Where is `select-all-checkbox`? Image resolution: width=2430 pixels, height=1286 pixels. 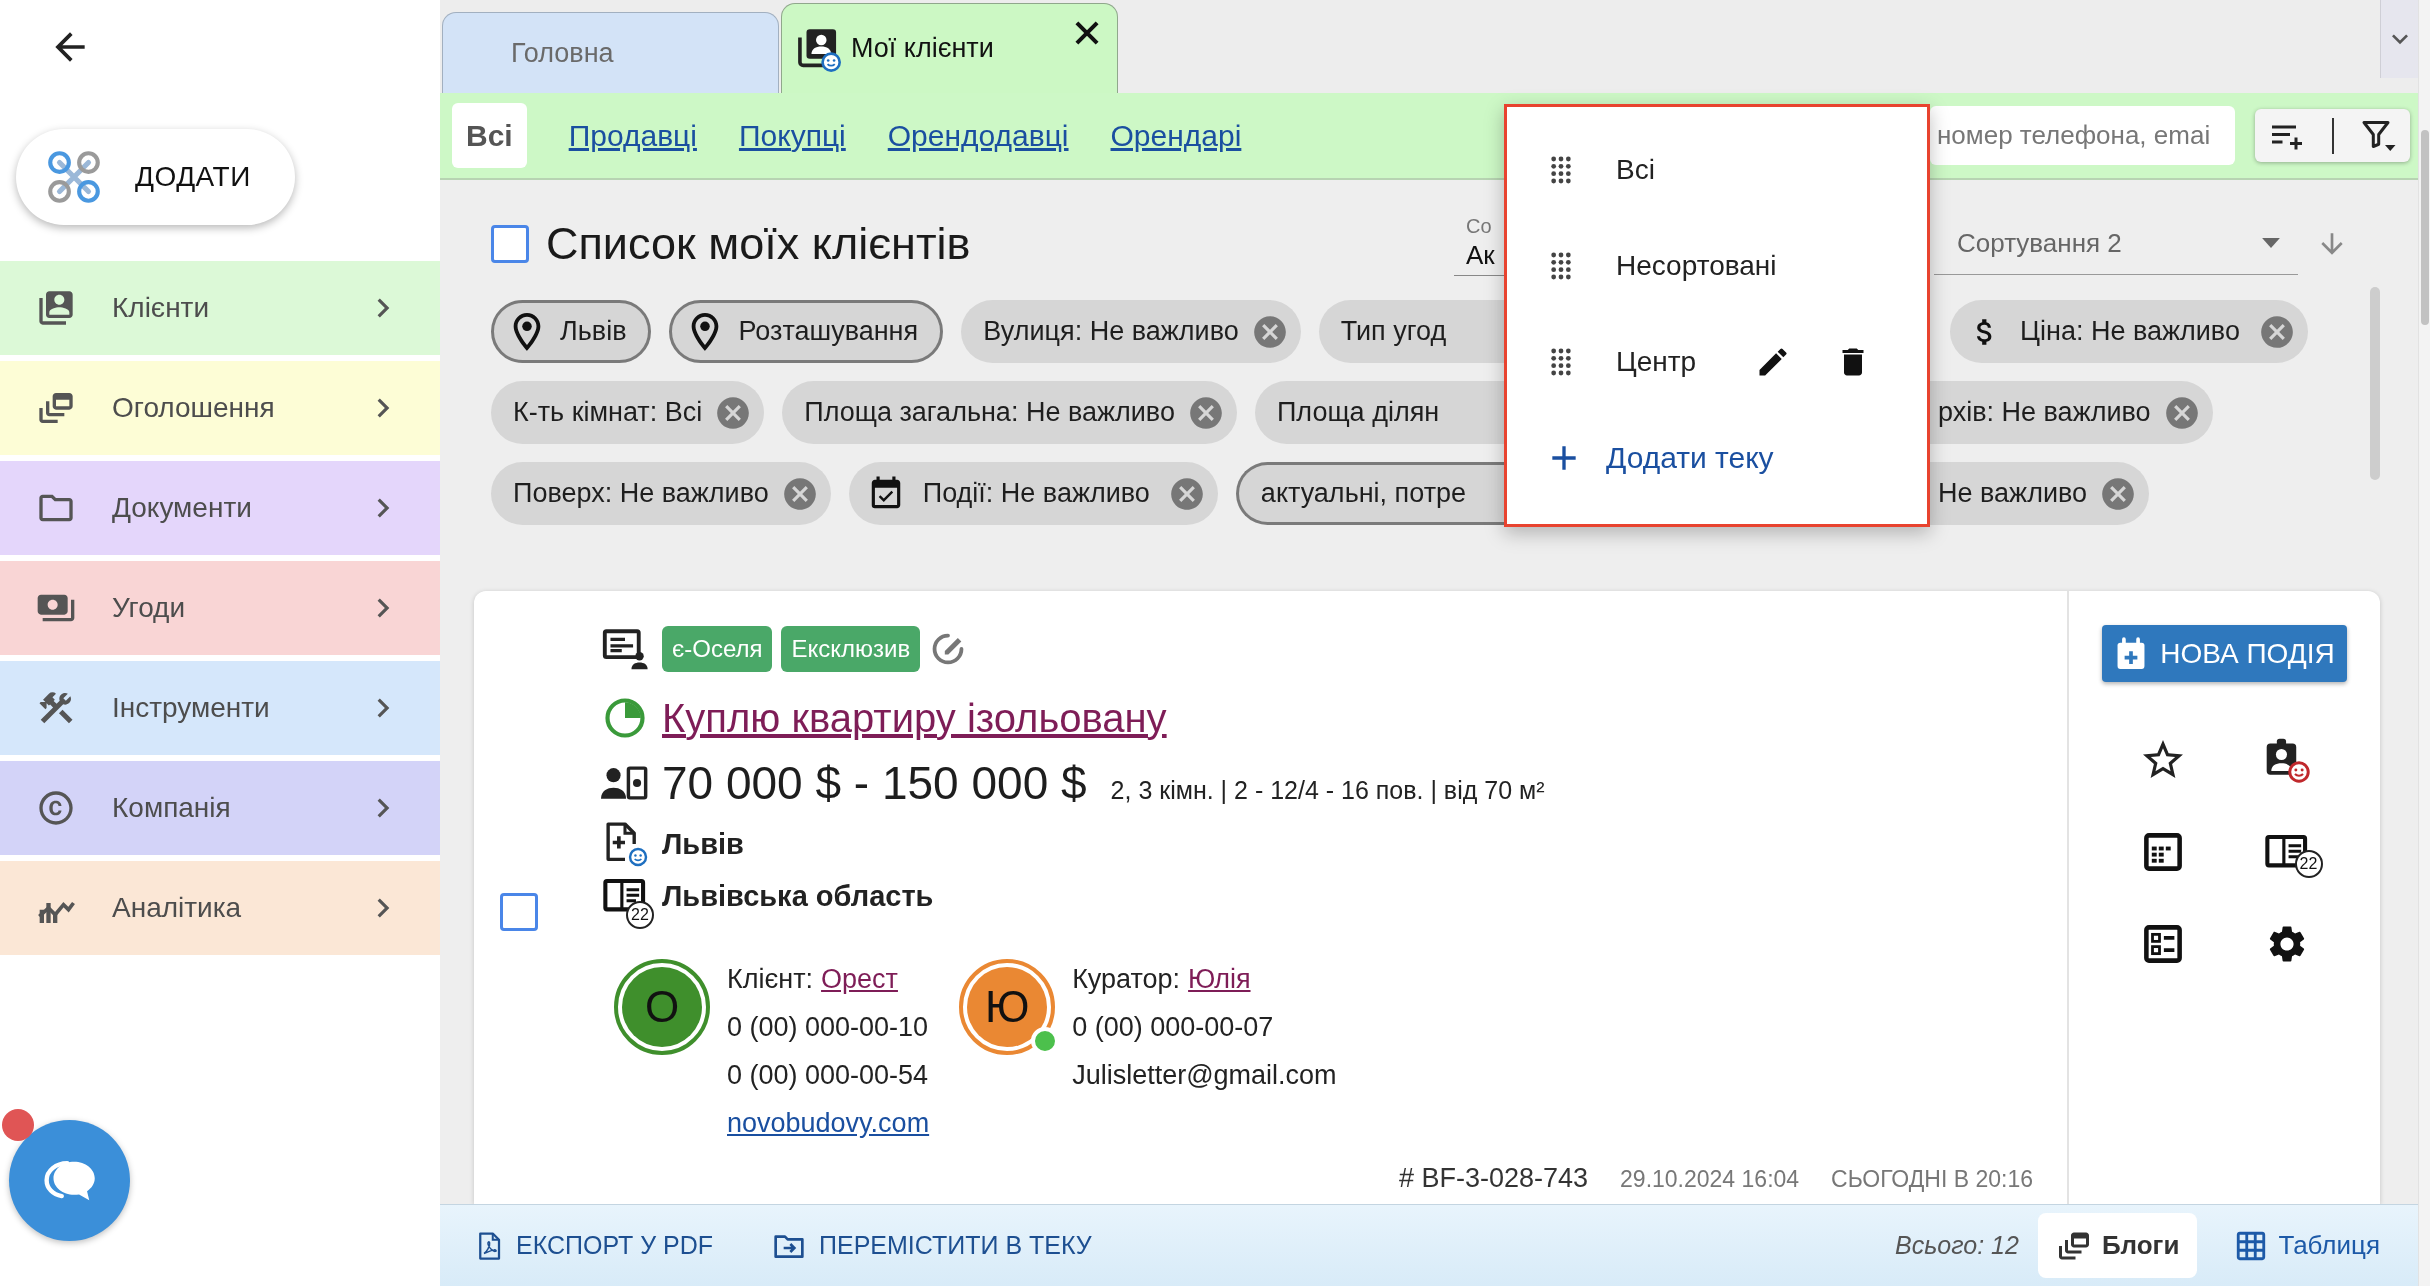
select-all-checkbox is located at coordinates (510, 243).